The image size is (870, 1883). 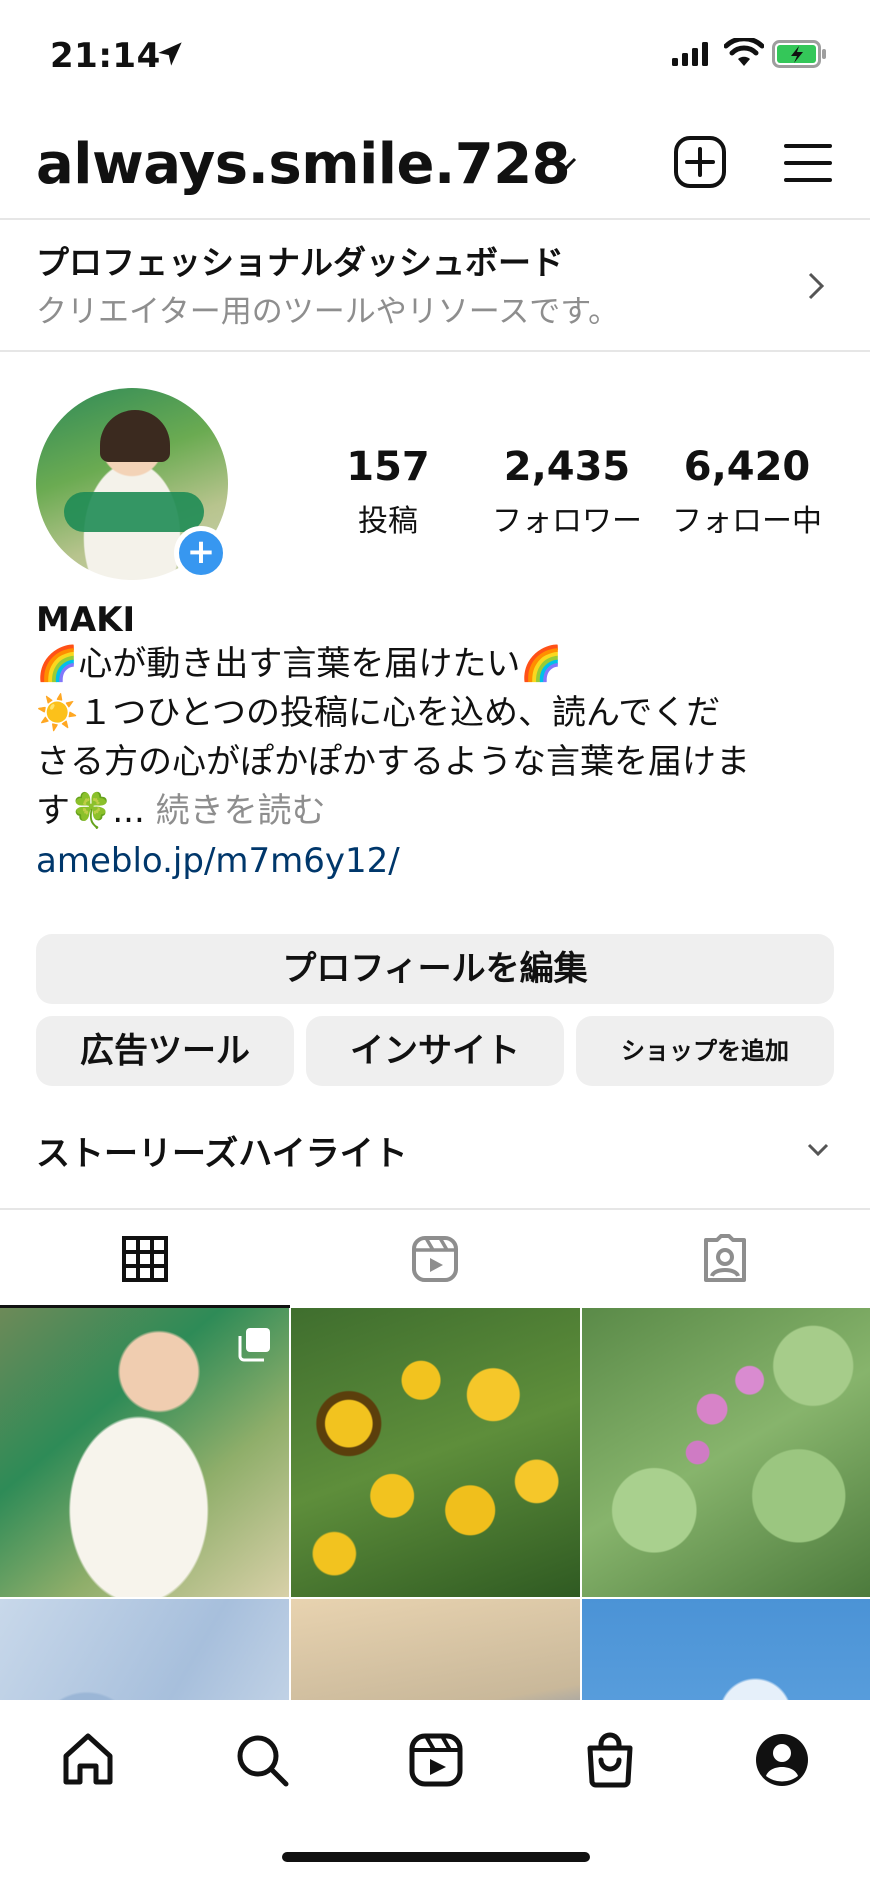 I want to click on location-arrow-icon, so click(x=170, y=54).